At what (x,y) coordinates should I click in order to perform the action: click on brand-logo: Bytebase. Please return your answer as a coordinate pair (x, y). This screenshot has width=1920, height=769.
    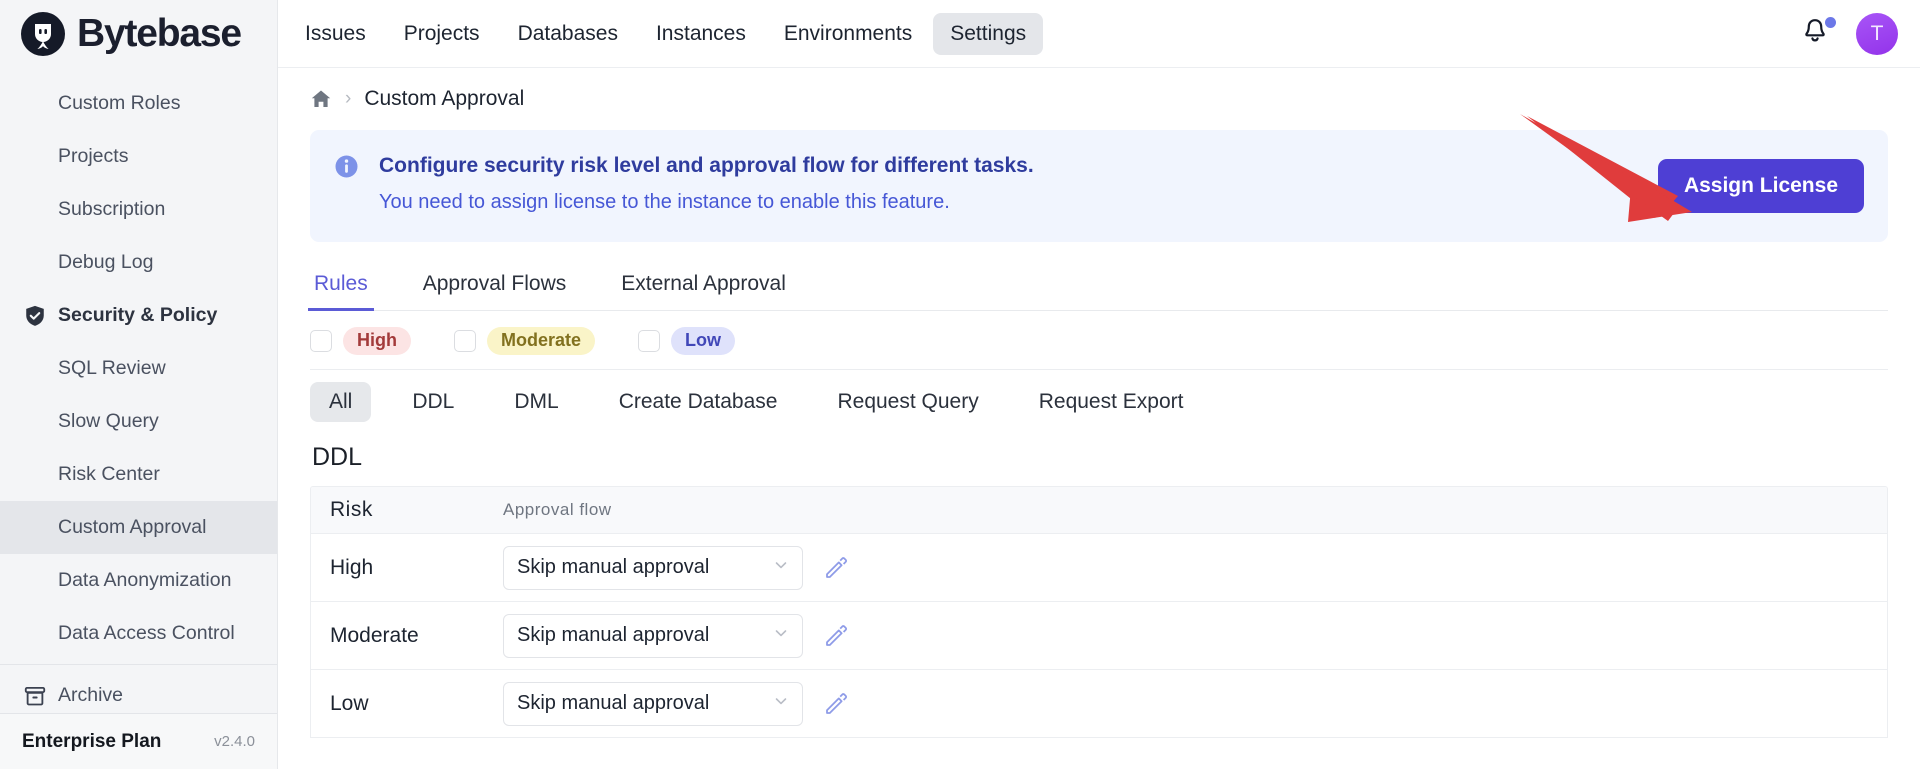
    Looking at the image, I should click on (138, 33).